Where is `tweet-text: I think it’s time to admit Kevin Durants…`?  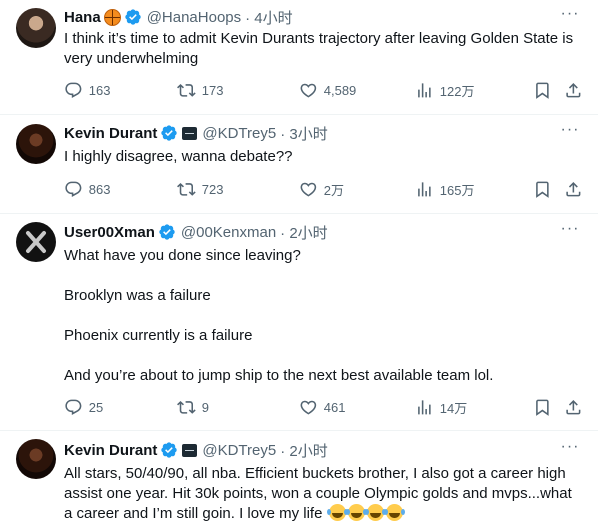 tweet-text: I think it’s time to admit Kevin Durants… is located at coordinates (324, 49).